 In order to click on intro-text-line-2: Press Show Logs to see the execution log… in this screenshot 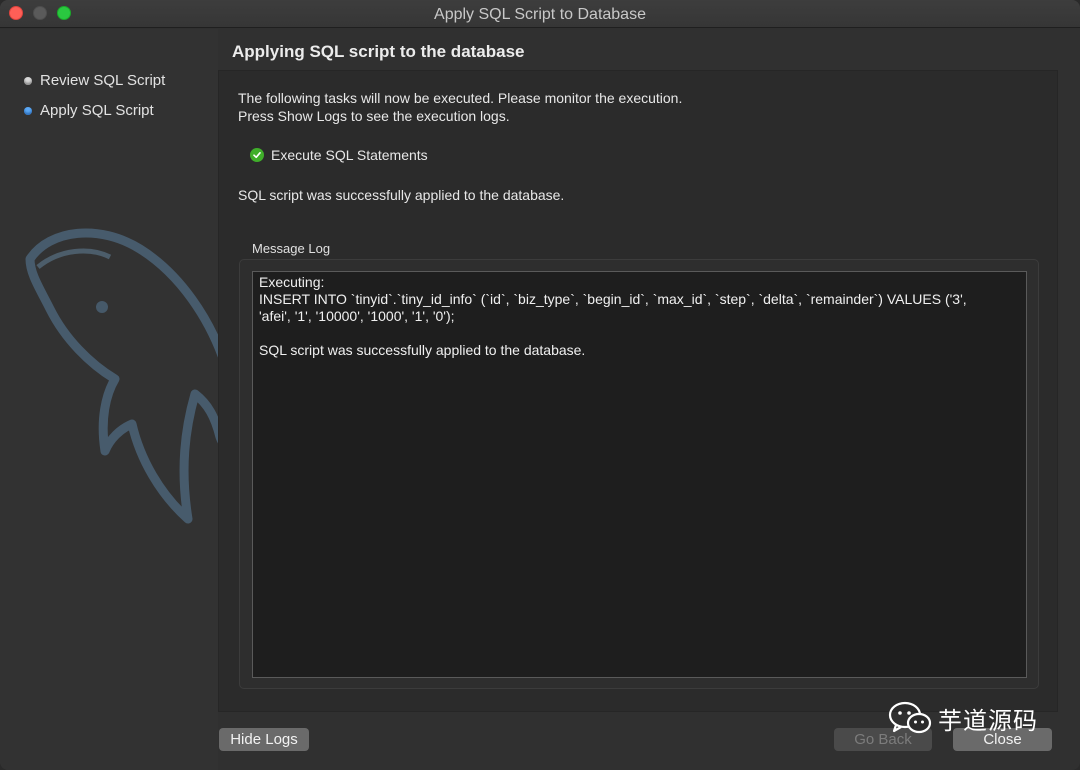, I will do `click(374, 116)`.